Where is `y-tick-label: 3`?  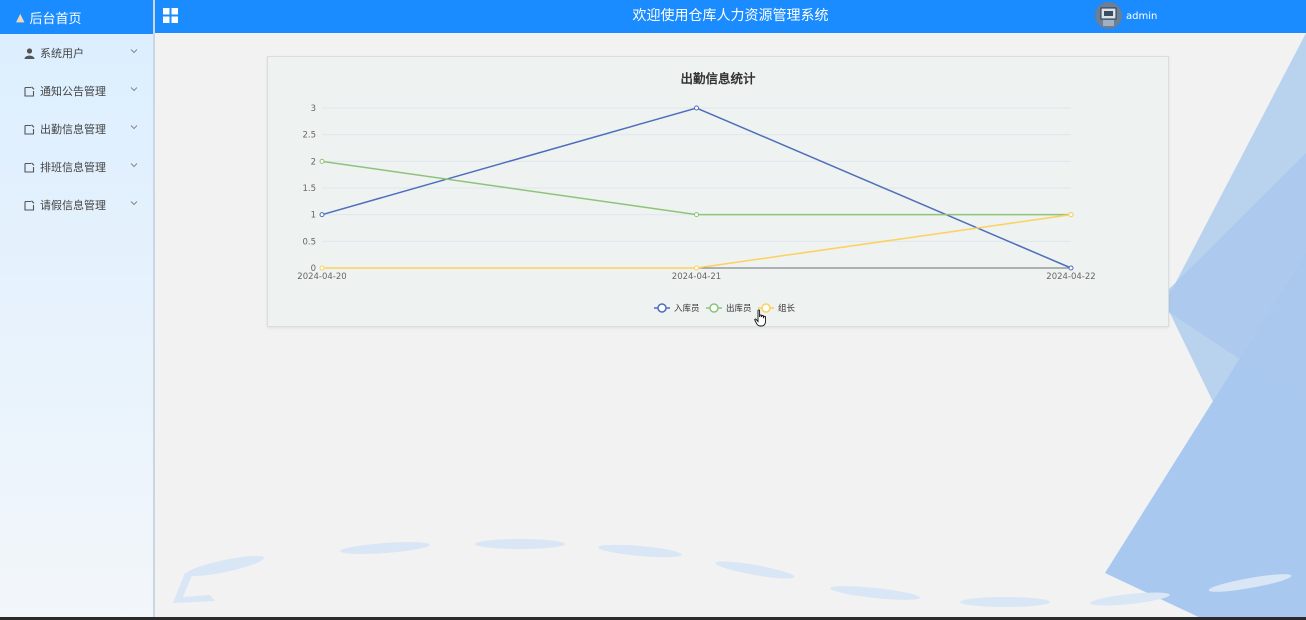
y-tick-label: 3 is located at coordinates (313, 109).